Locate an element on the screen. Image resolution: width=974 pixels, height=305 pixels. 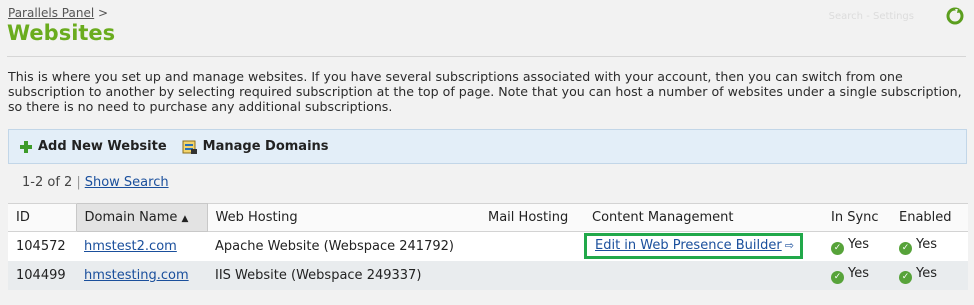
column-header-in-sync: In Sync is located at coordinates (857, 217).